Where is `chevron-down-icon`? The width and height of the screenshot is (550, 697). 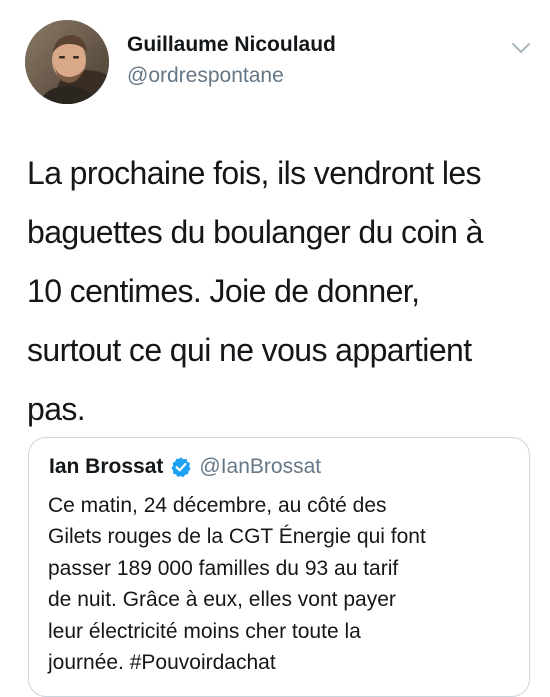 chevron-down-icon is located at coordinates (521, 48).